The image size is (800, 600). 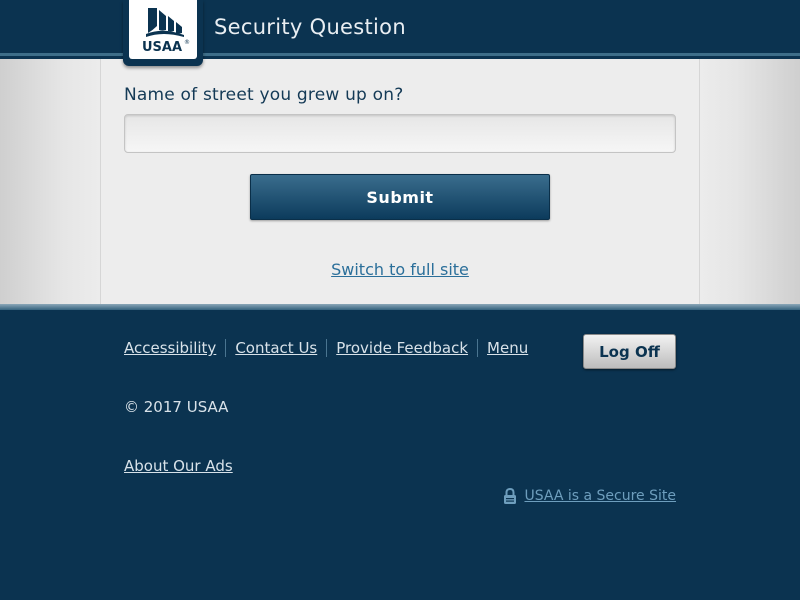 I want to click on page-title: Security Question, so click(x=310, y=27).